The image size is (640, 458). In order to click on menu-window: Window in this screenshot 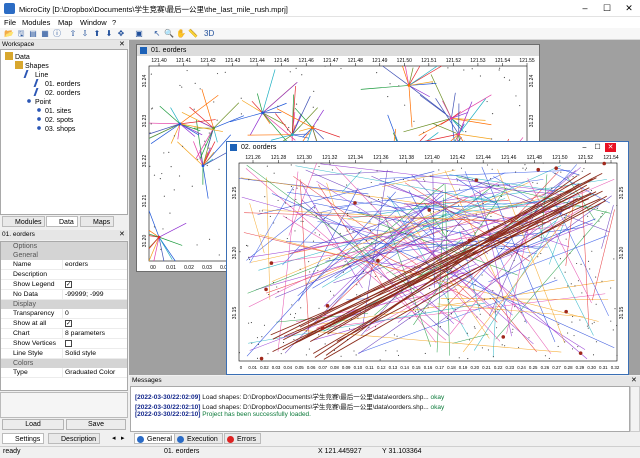, I will do `click(93, 22)`.